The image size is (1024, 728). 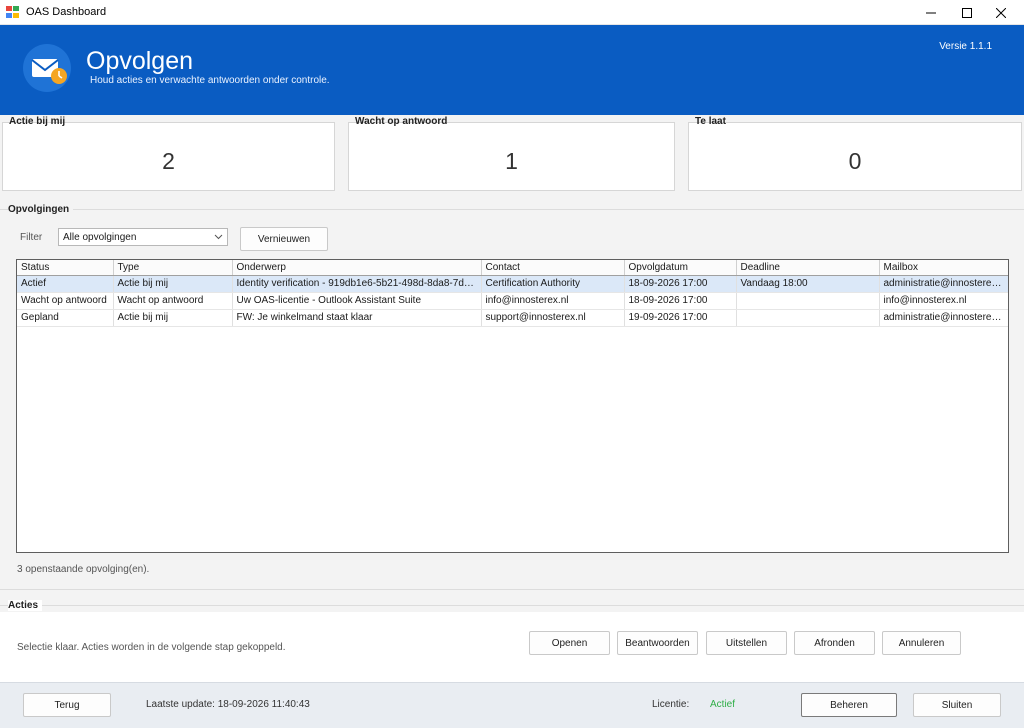 I want to click on chevron-down-icon, so click(x=218, y=237).